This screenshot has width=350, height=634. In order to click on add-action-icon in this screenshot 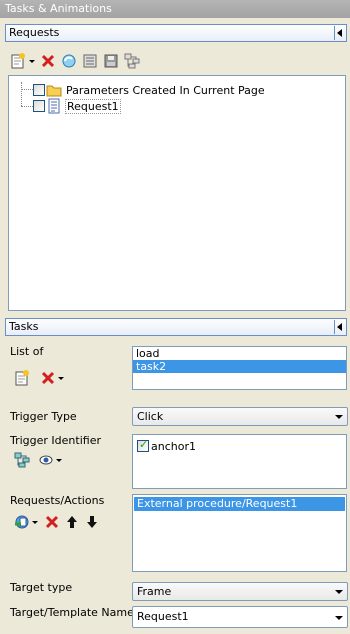, I will do `click(22, 522)`.